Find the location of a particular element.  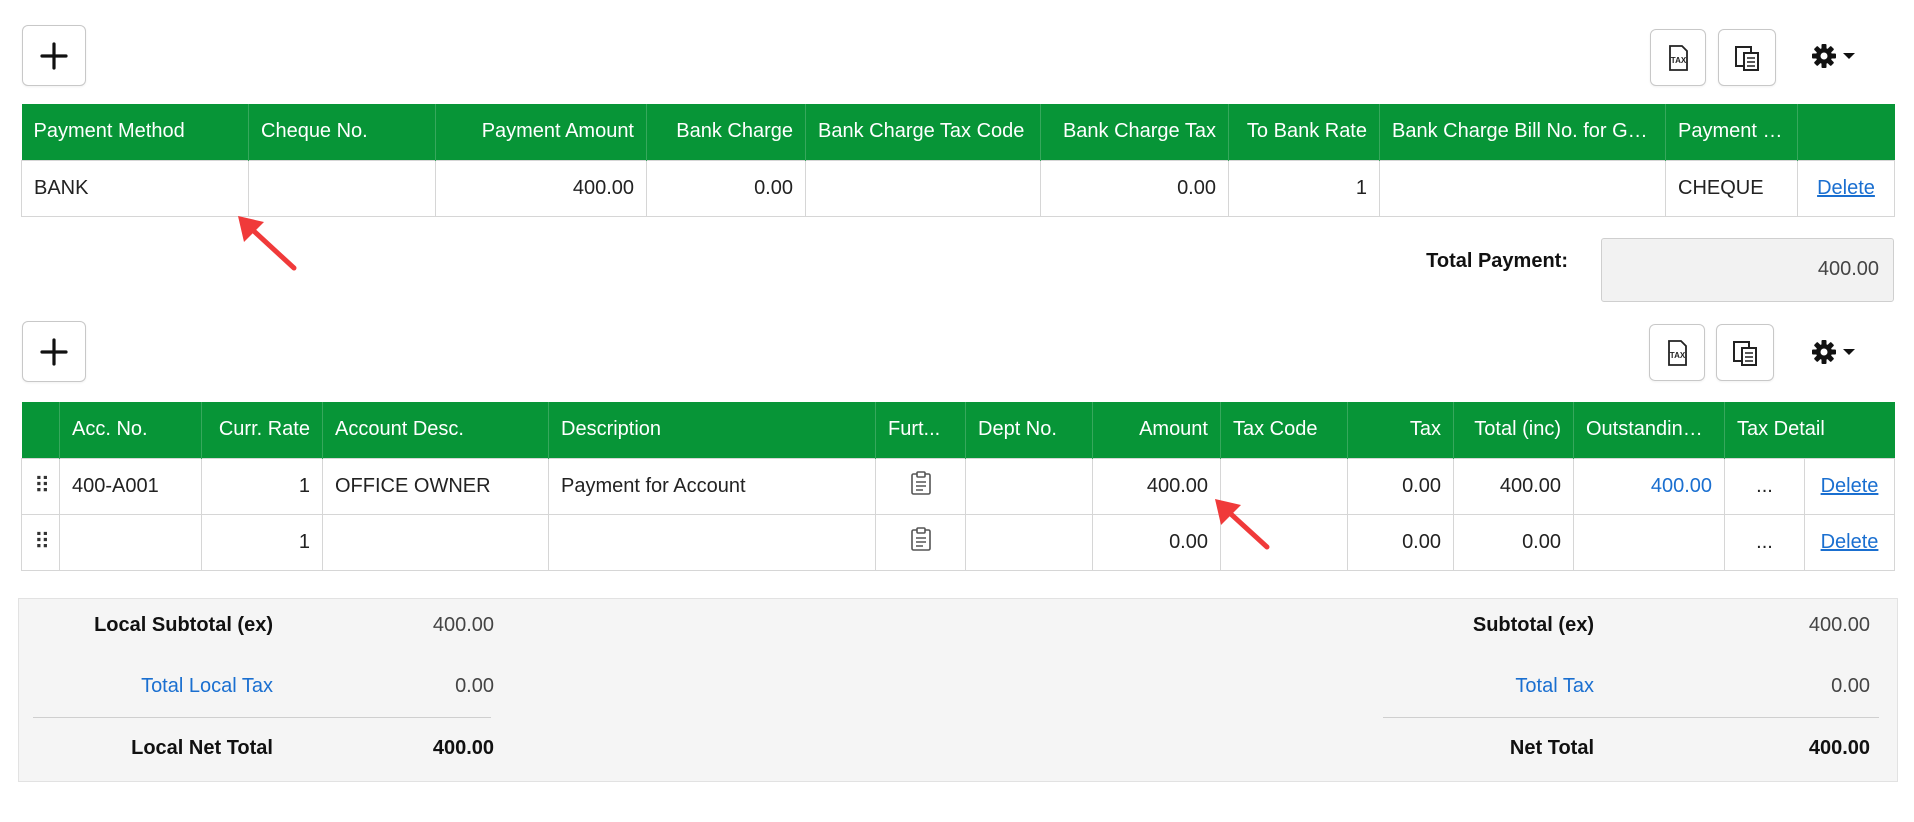

bank-charge-tax-cell: 0.00 is located at coordinates (1134, 188).